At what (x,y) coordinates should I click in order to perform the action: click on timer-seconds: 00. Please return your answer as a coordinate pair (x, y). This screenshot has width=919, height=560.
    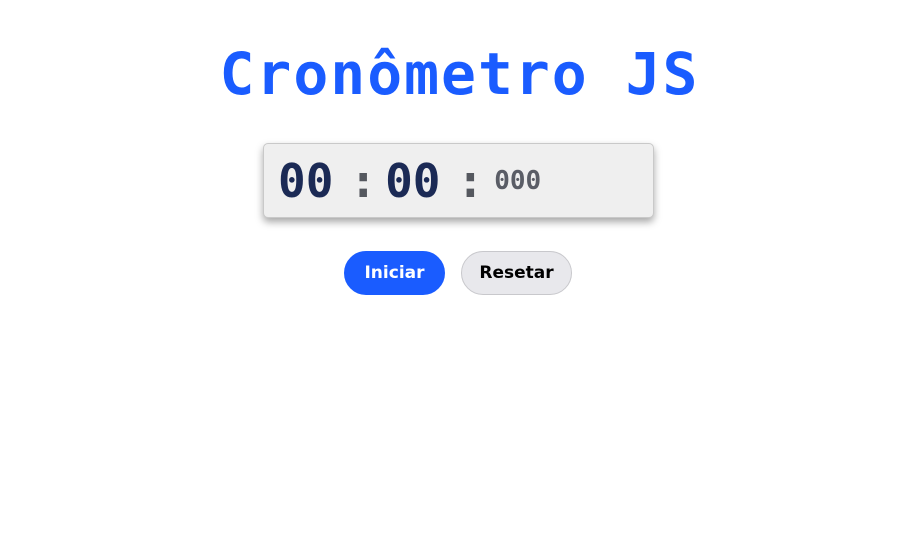
    Looking at the image, I should click on (413, 180).